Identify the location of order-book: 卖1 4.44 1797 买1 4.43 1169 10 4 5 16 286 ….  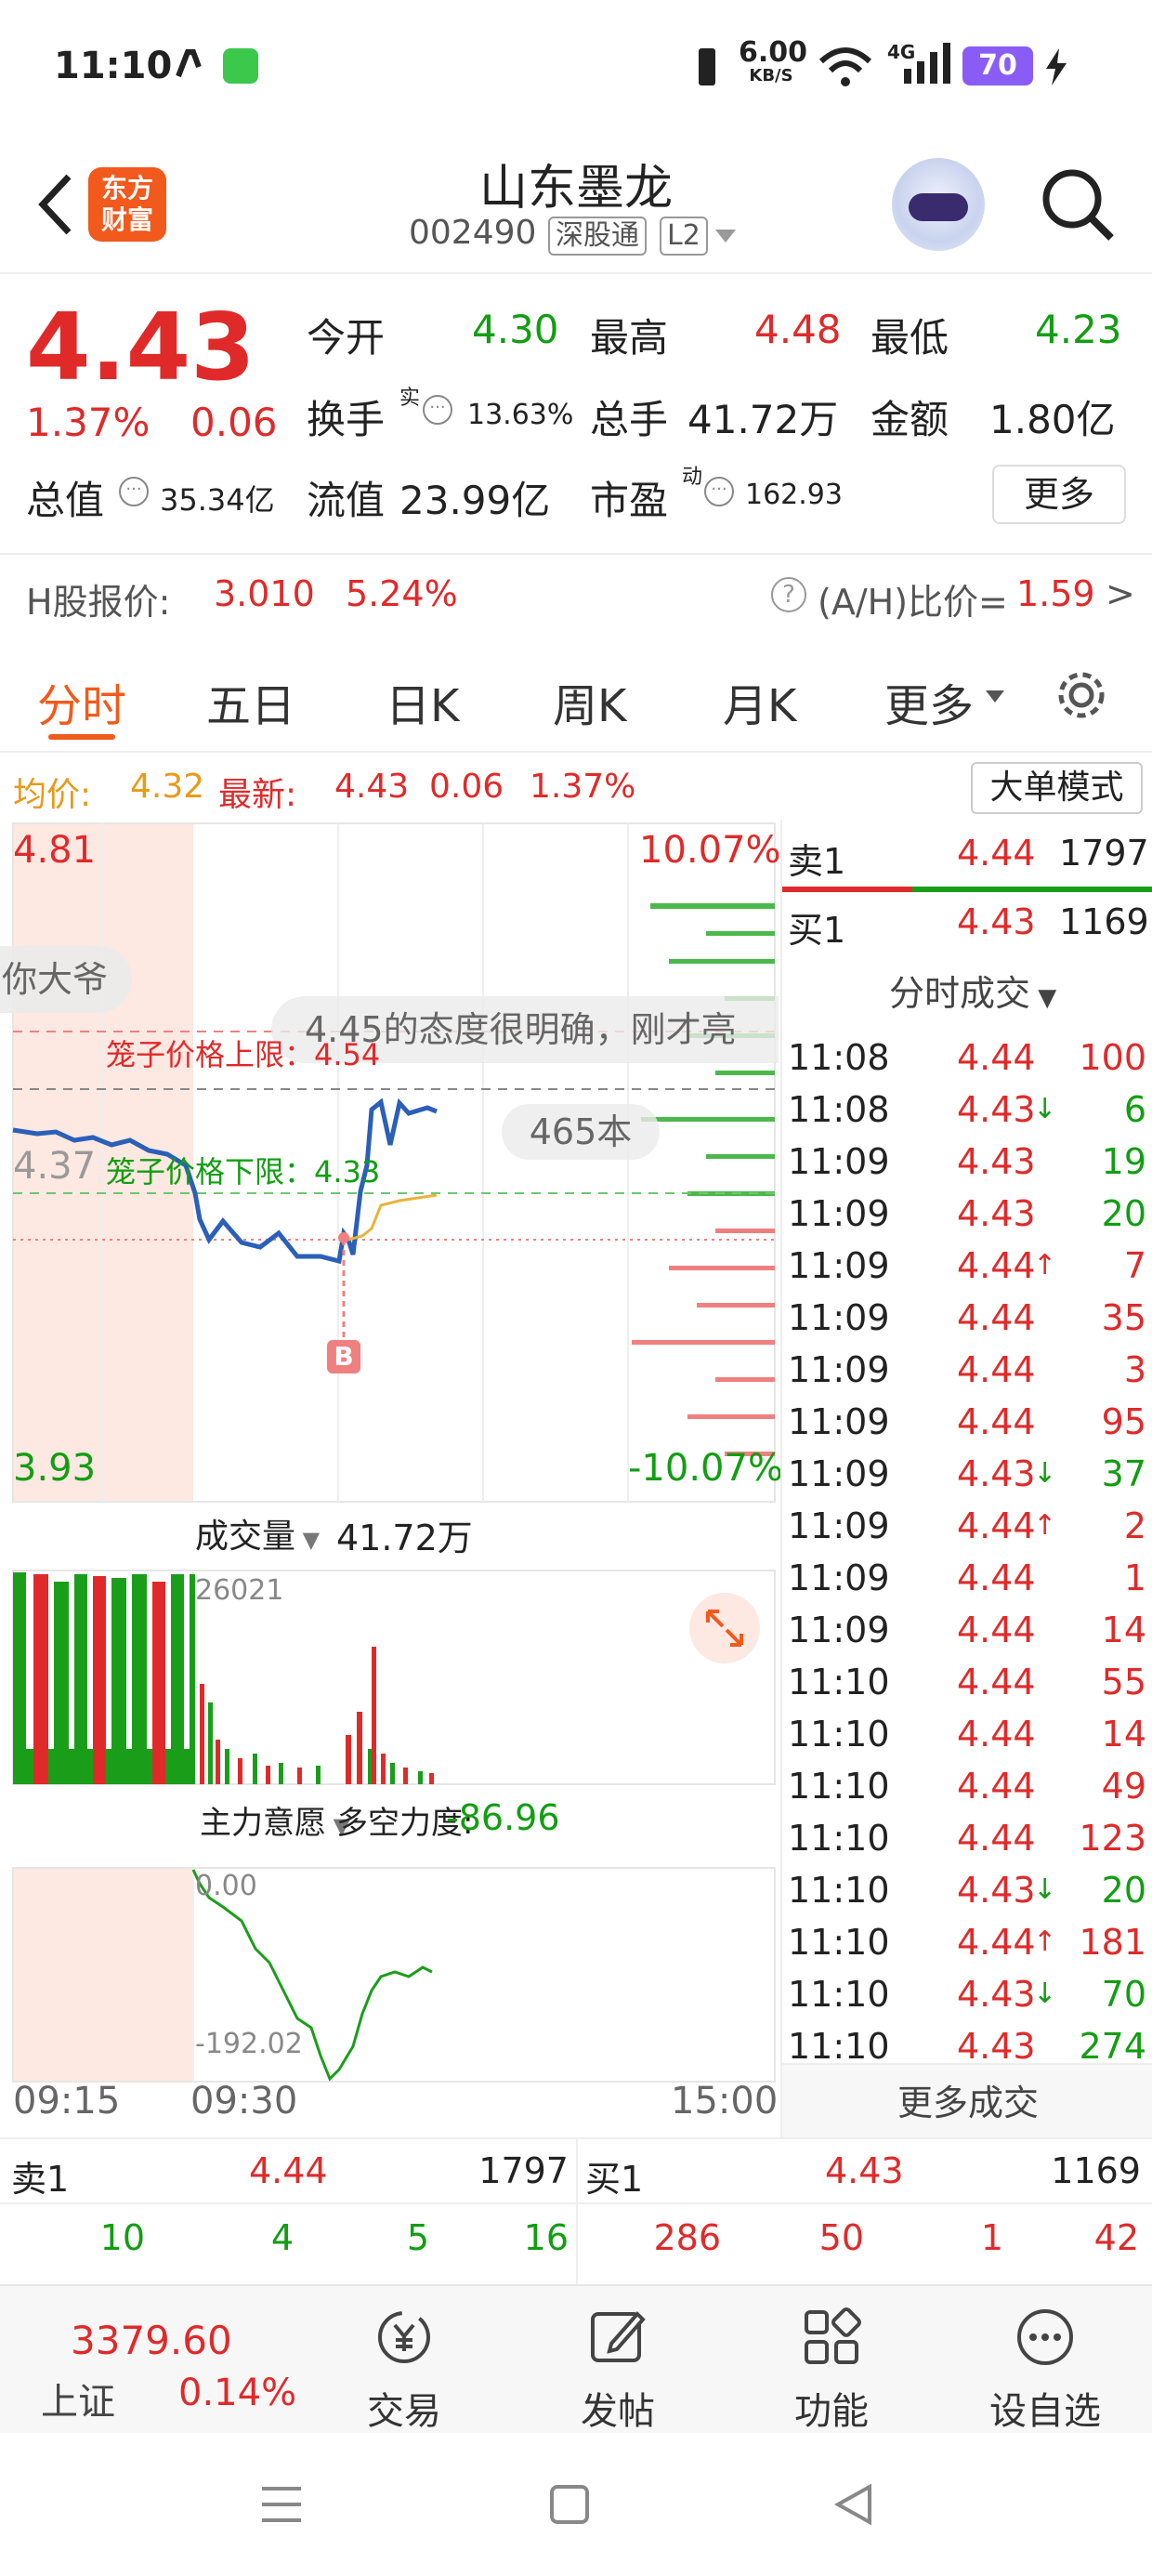
(576, 2212).